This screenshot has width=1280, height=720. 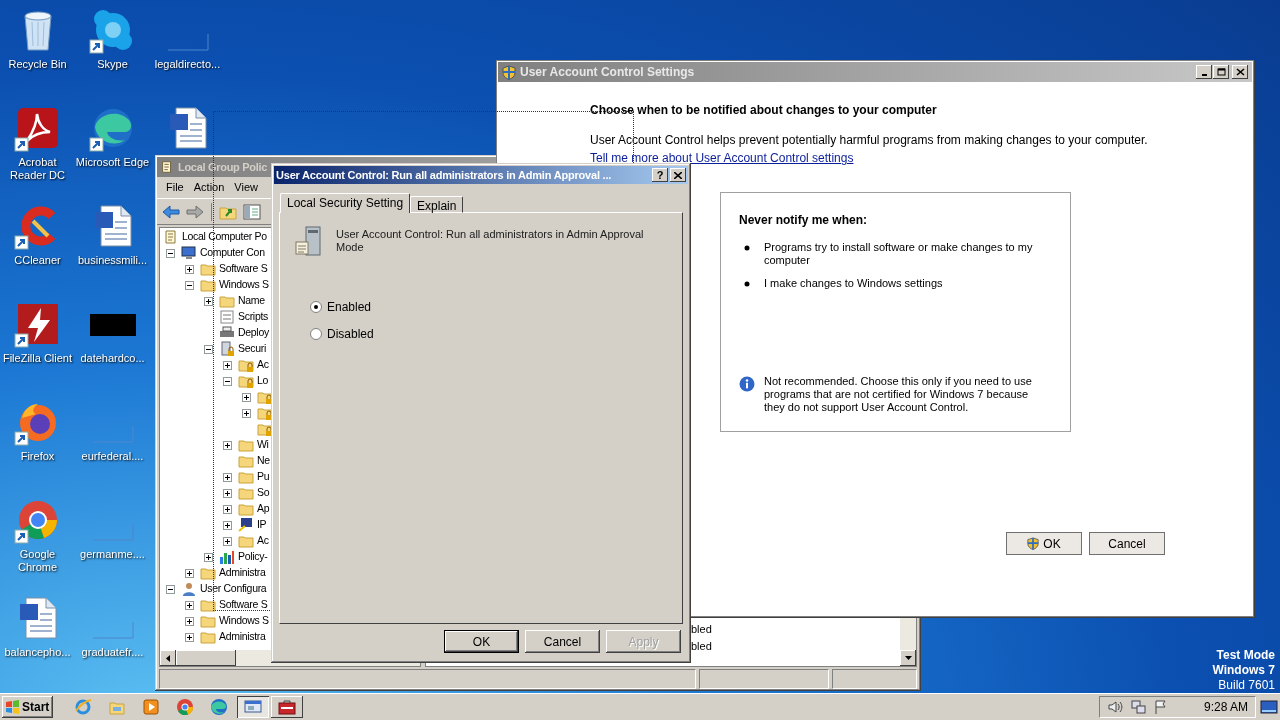 I want to click on window-title: User Account Control Settings, so click(x=608, y=72).